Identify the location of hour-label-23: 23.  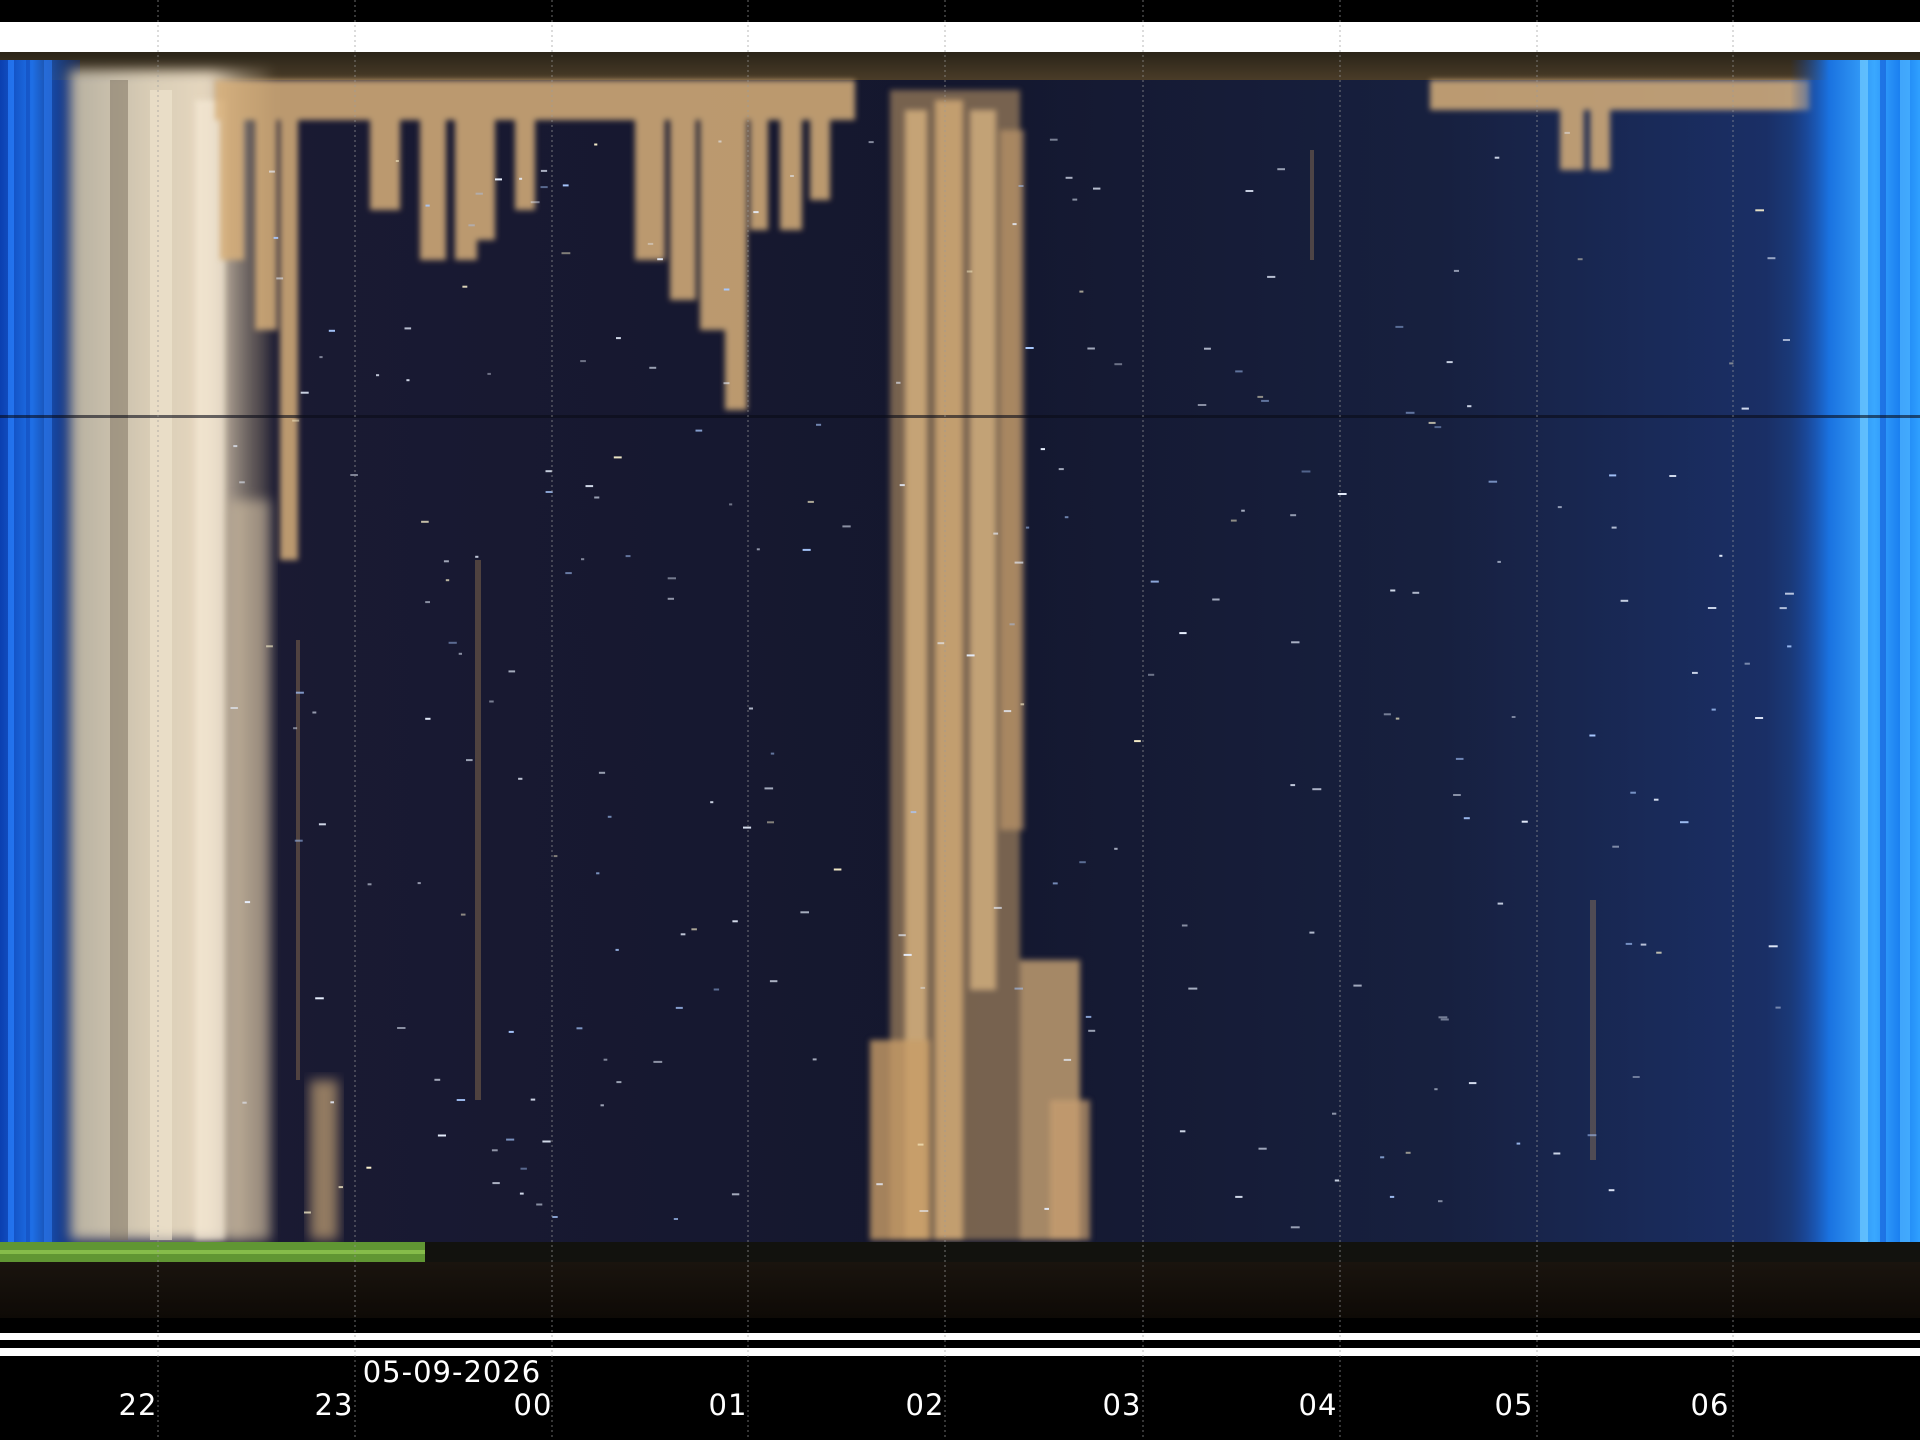
(334, 1405).